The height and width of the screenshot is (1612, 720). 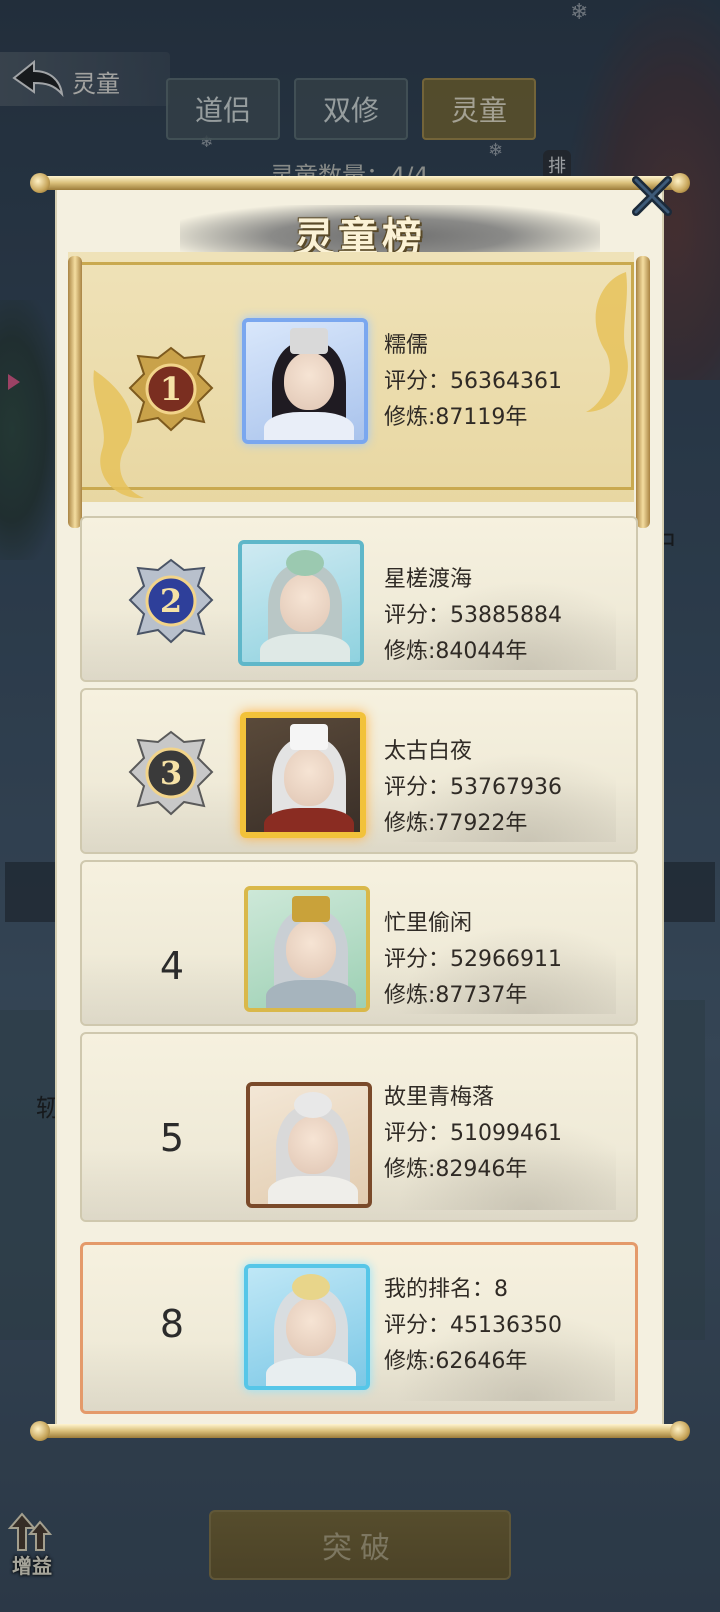 I want to click on player-score: 评分：52966911, so click(x=473, y=959).